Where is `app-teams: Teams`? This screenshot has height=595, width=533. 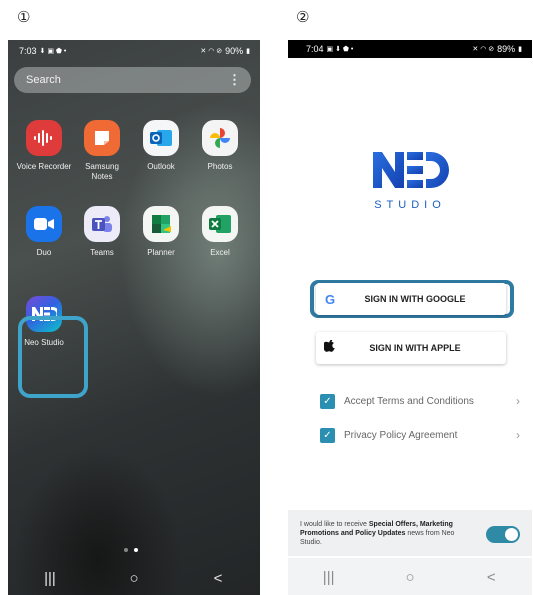
app-teams: Teams is located at coordinates (102, 232).